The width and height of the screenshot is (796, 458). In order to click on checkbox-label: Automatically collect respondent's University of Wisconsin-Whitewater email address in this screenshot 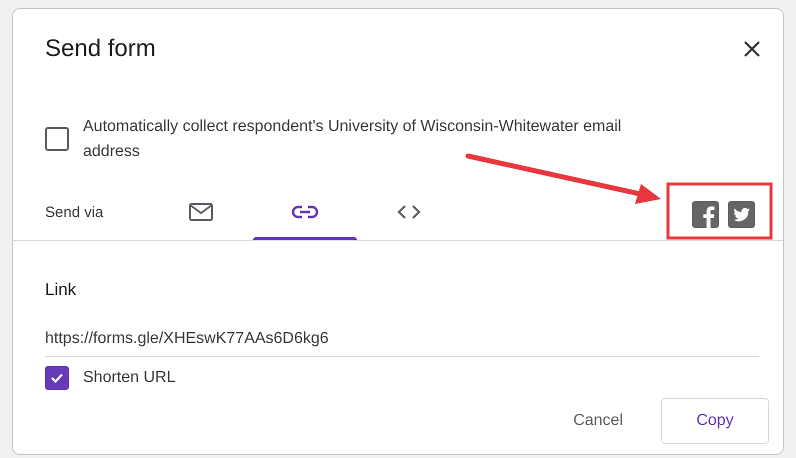, I will do `click(352, 139)`.